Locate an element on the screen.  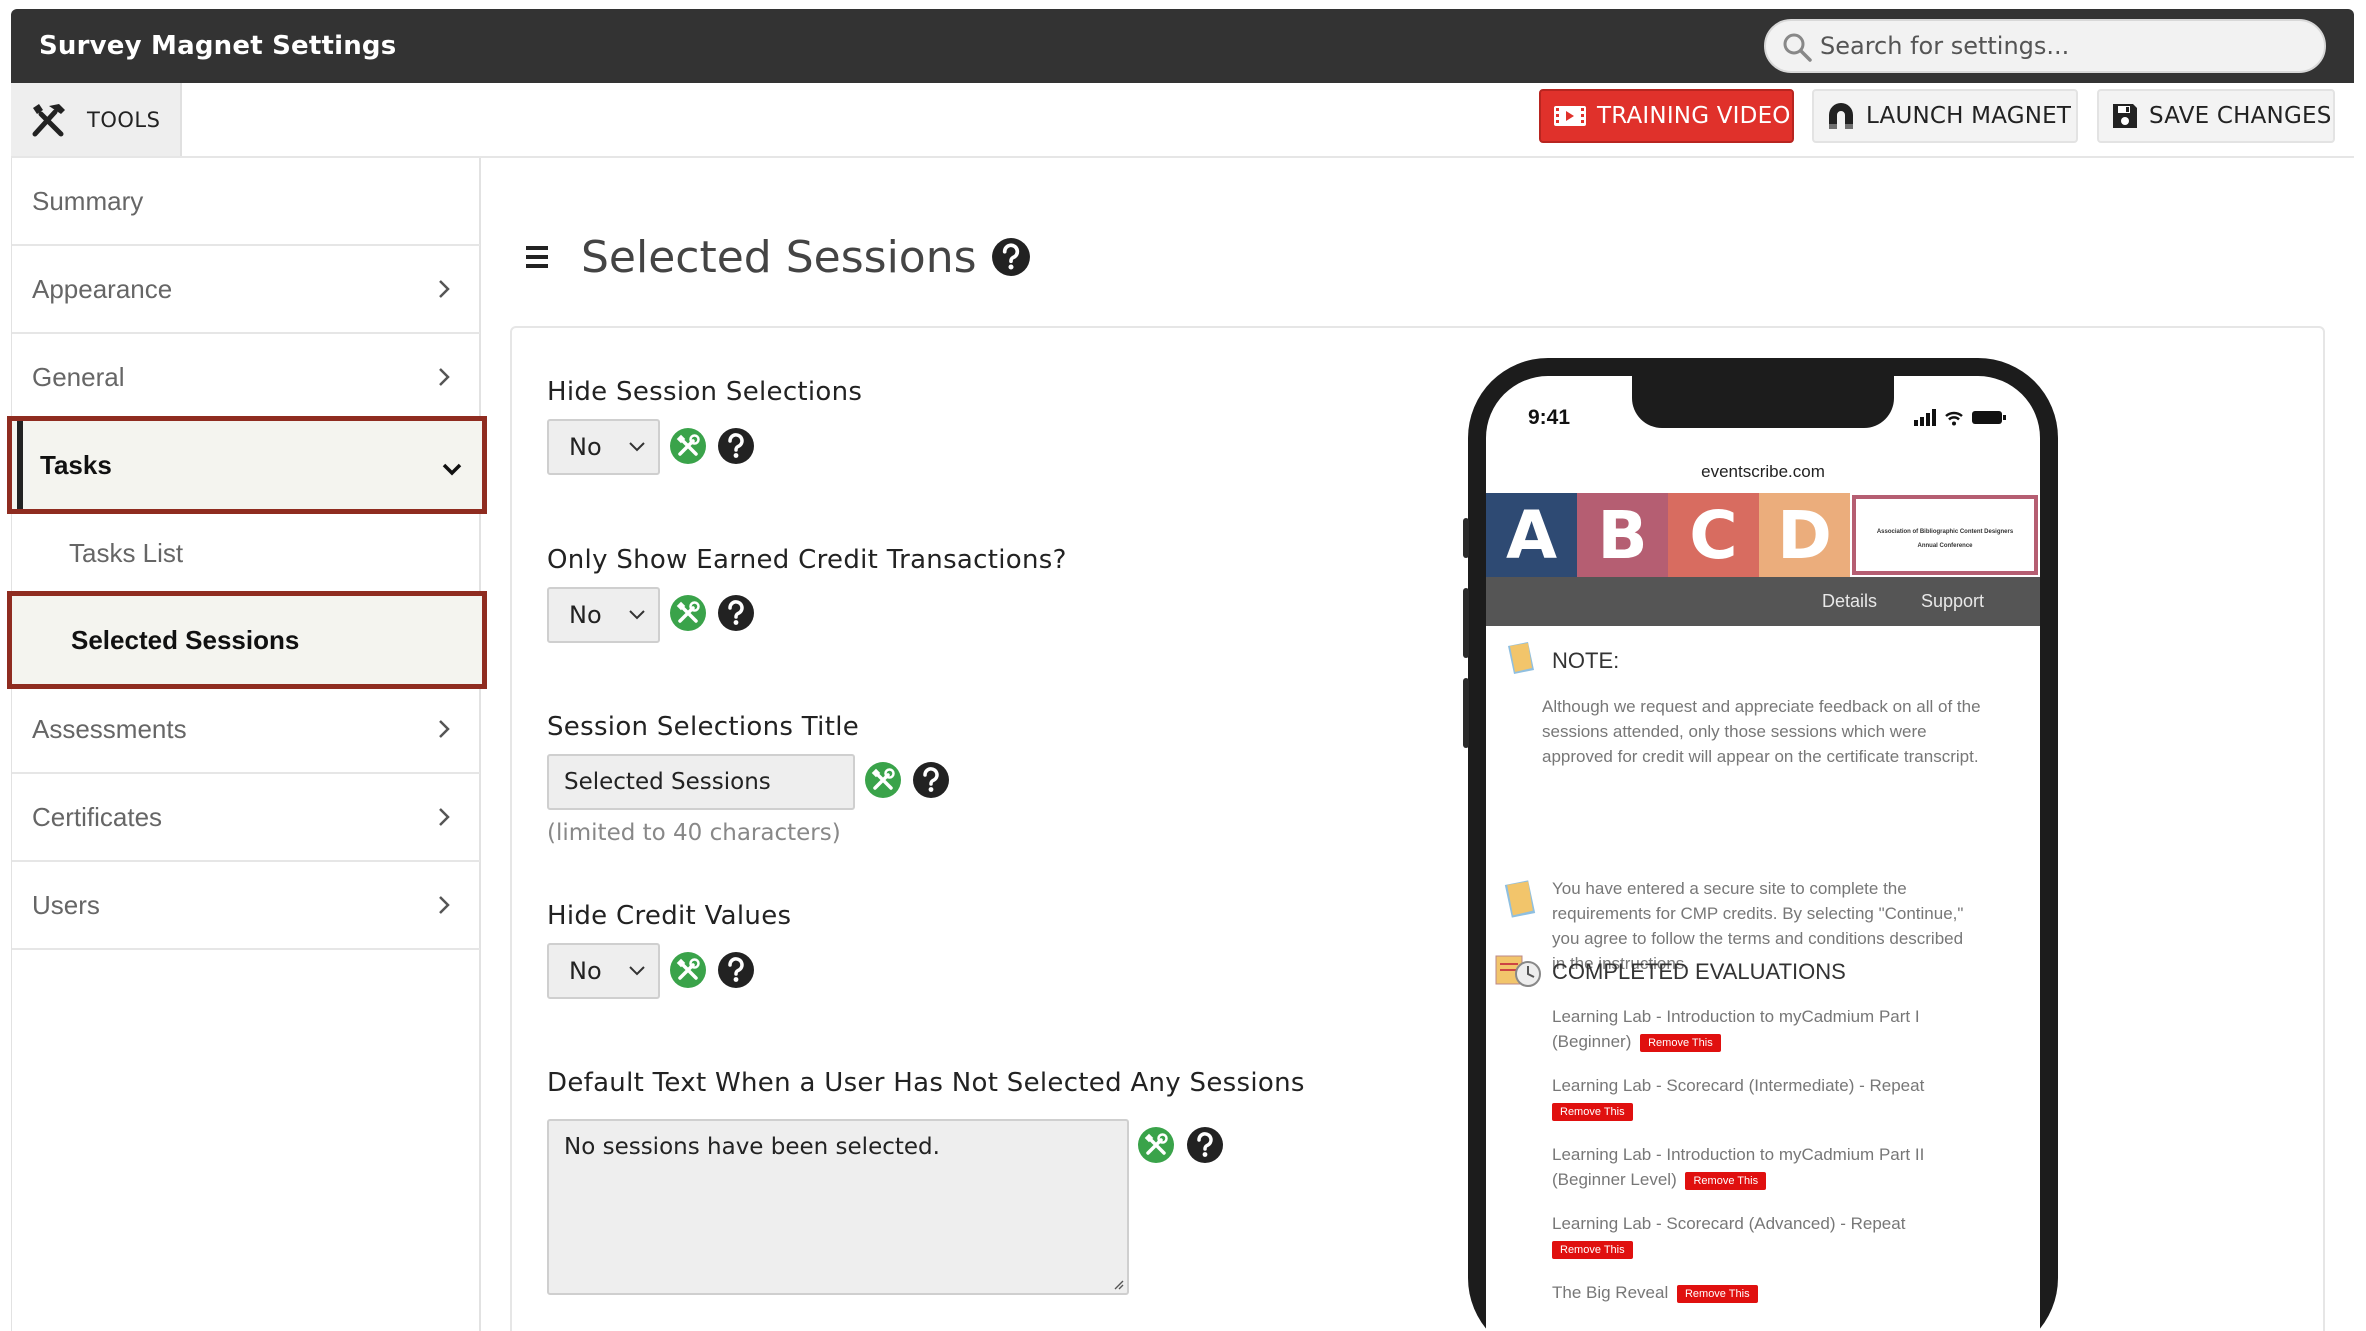
hide-credit-values-label: Hide Credit Values is located at coordinates (669, 916).